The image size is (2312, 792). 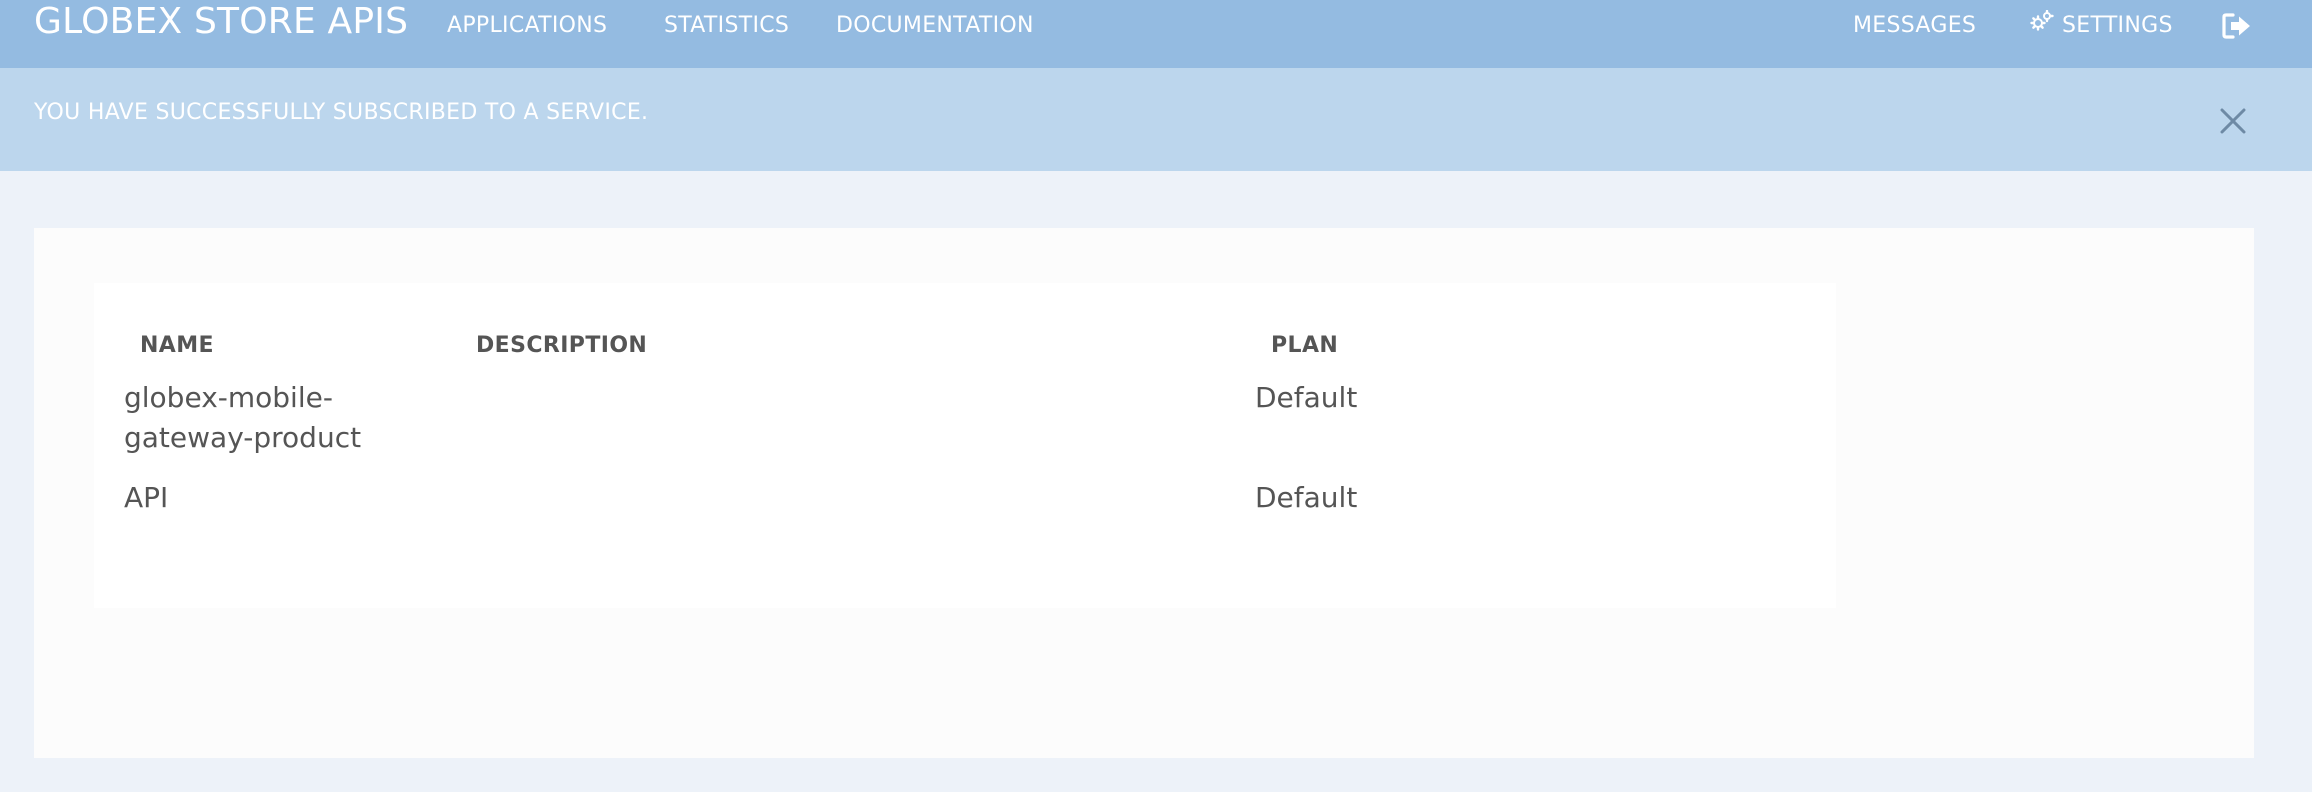 I want to click on gears-icon, so click(x=2042, y=26).